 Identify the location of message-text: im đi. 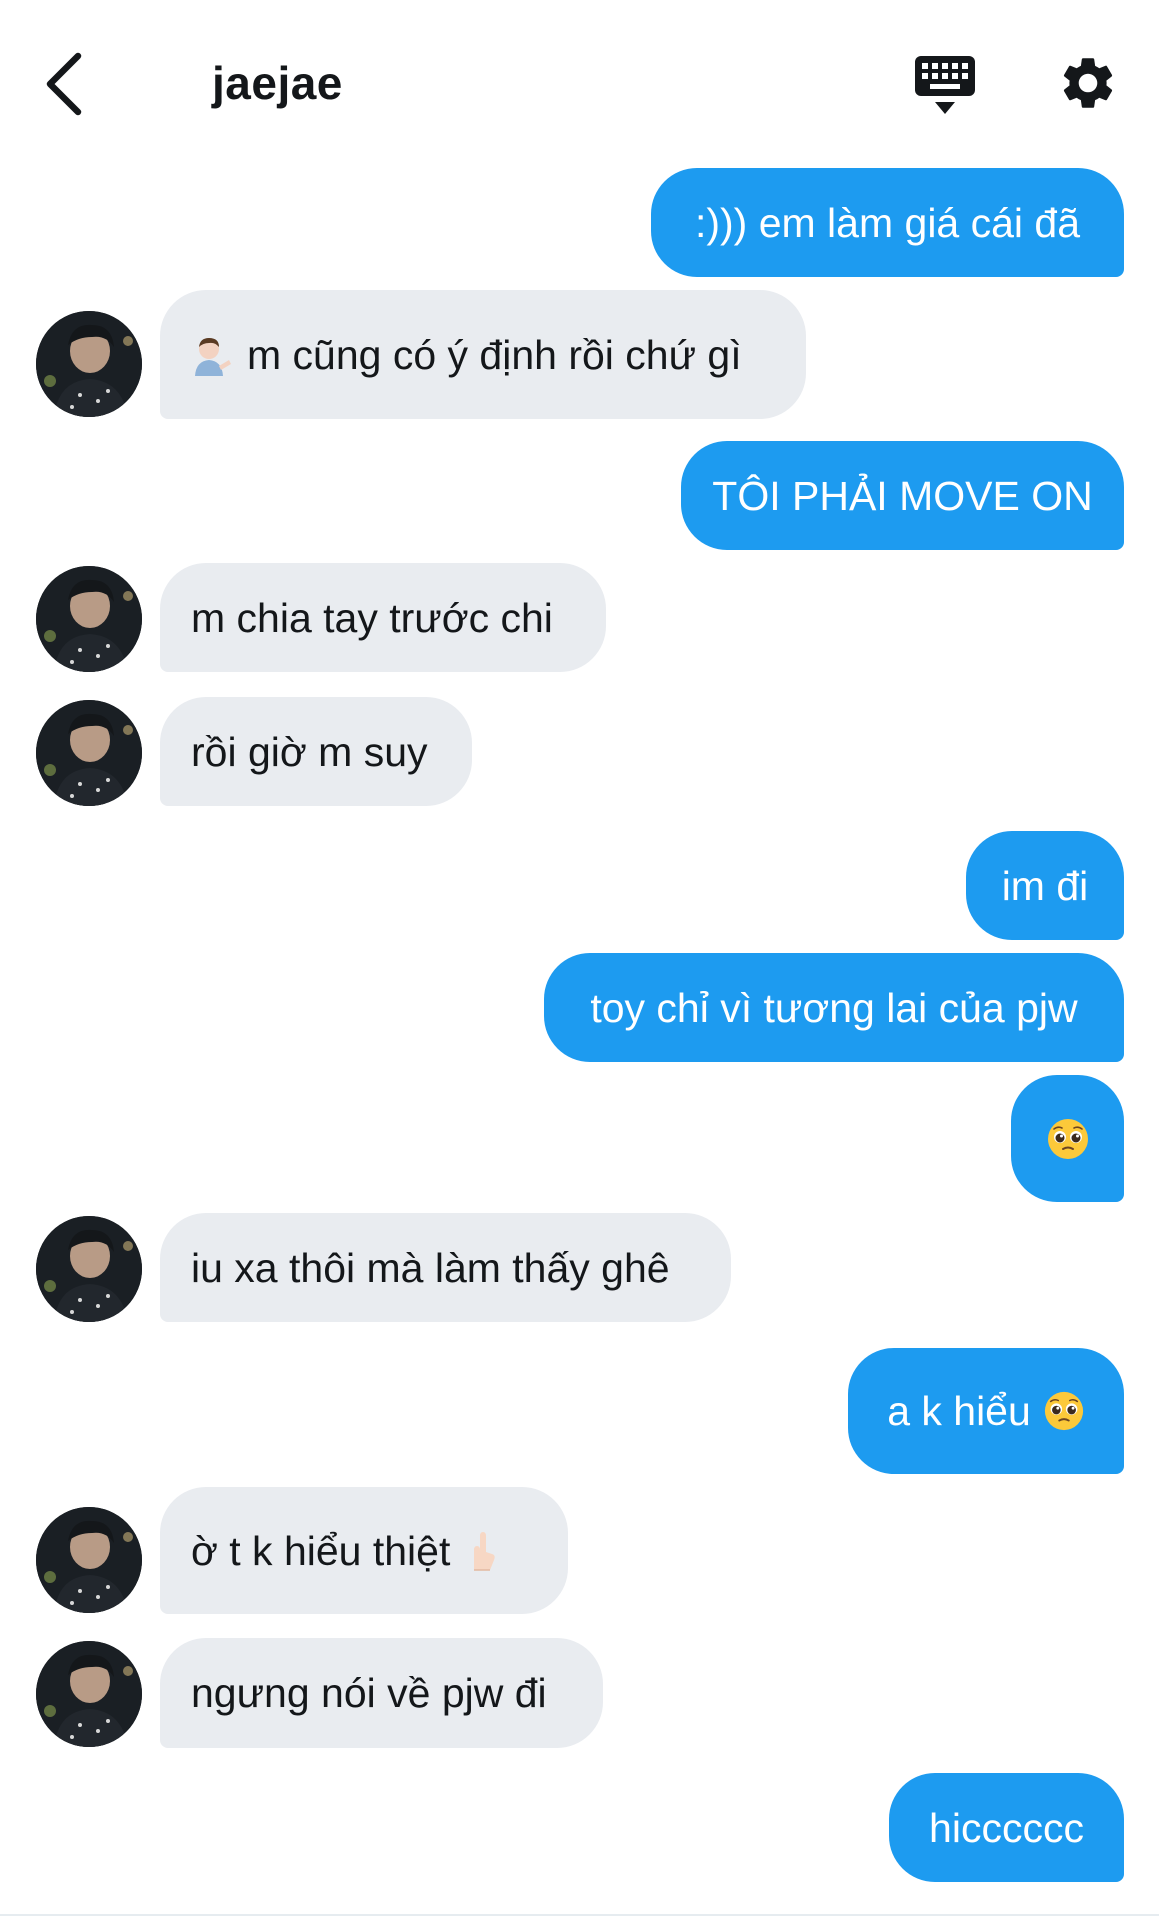
(1045, 885).